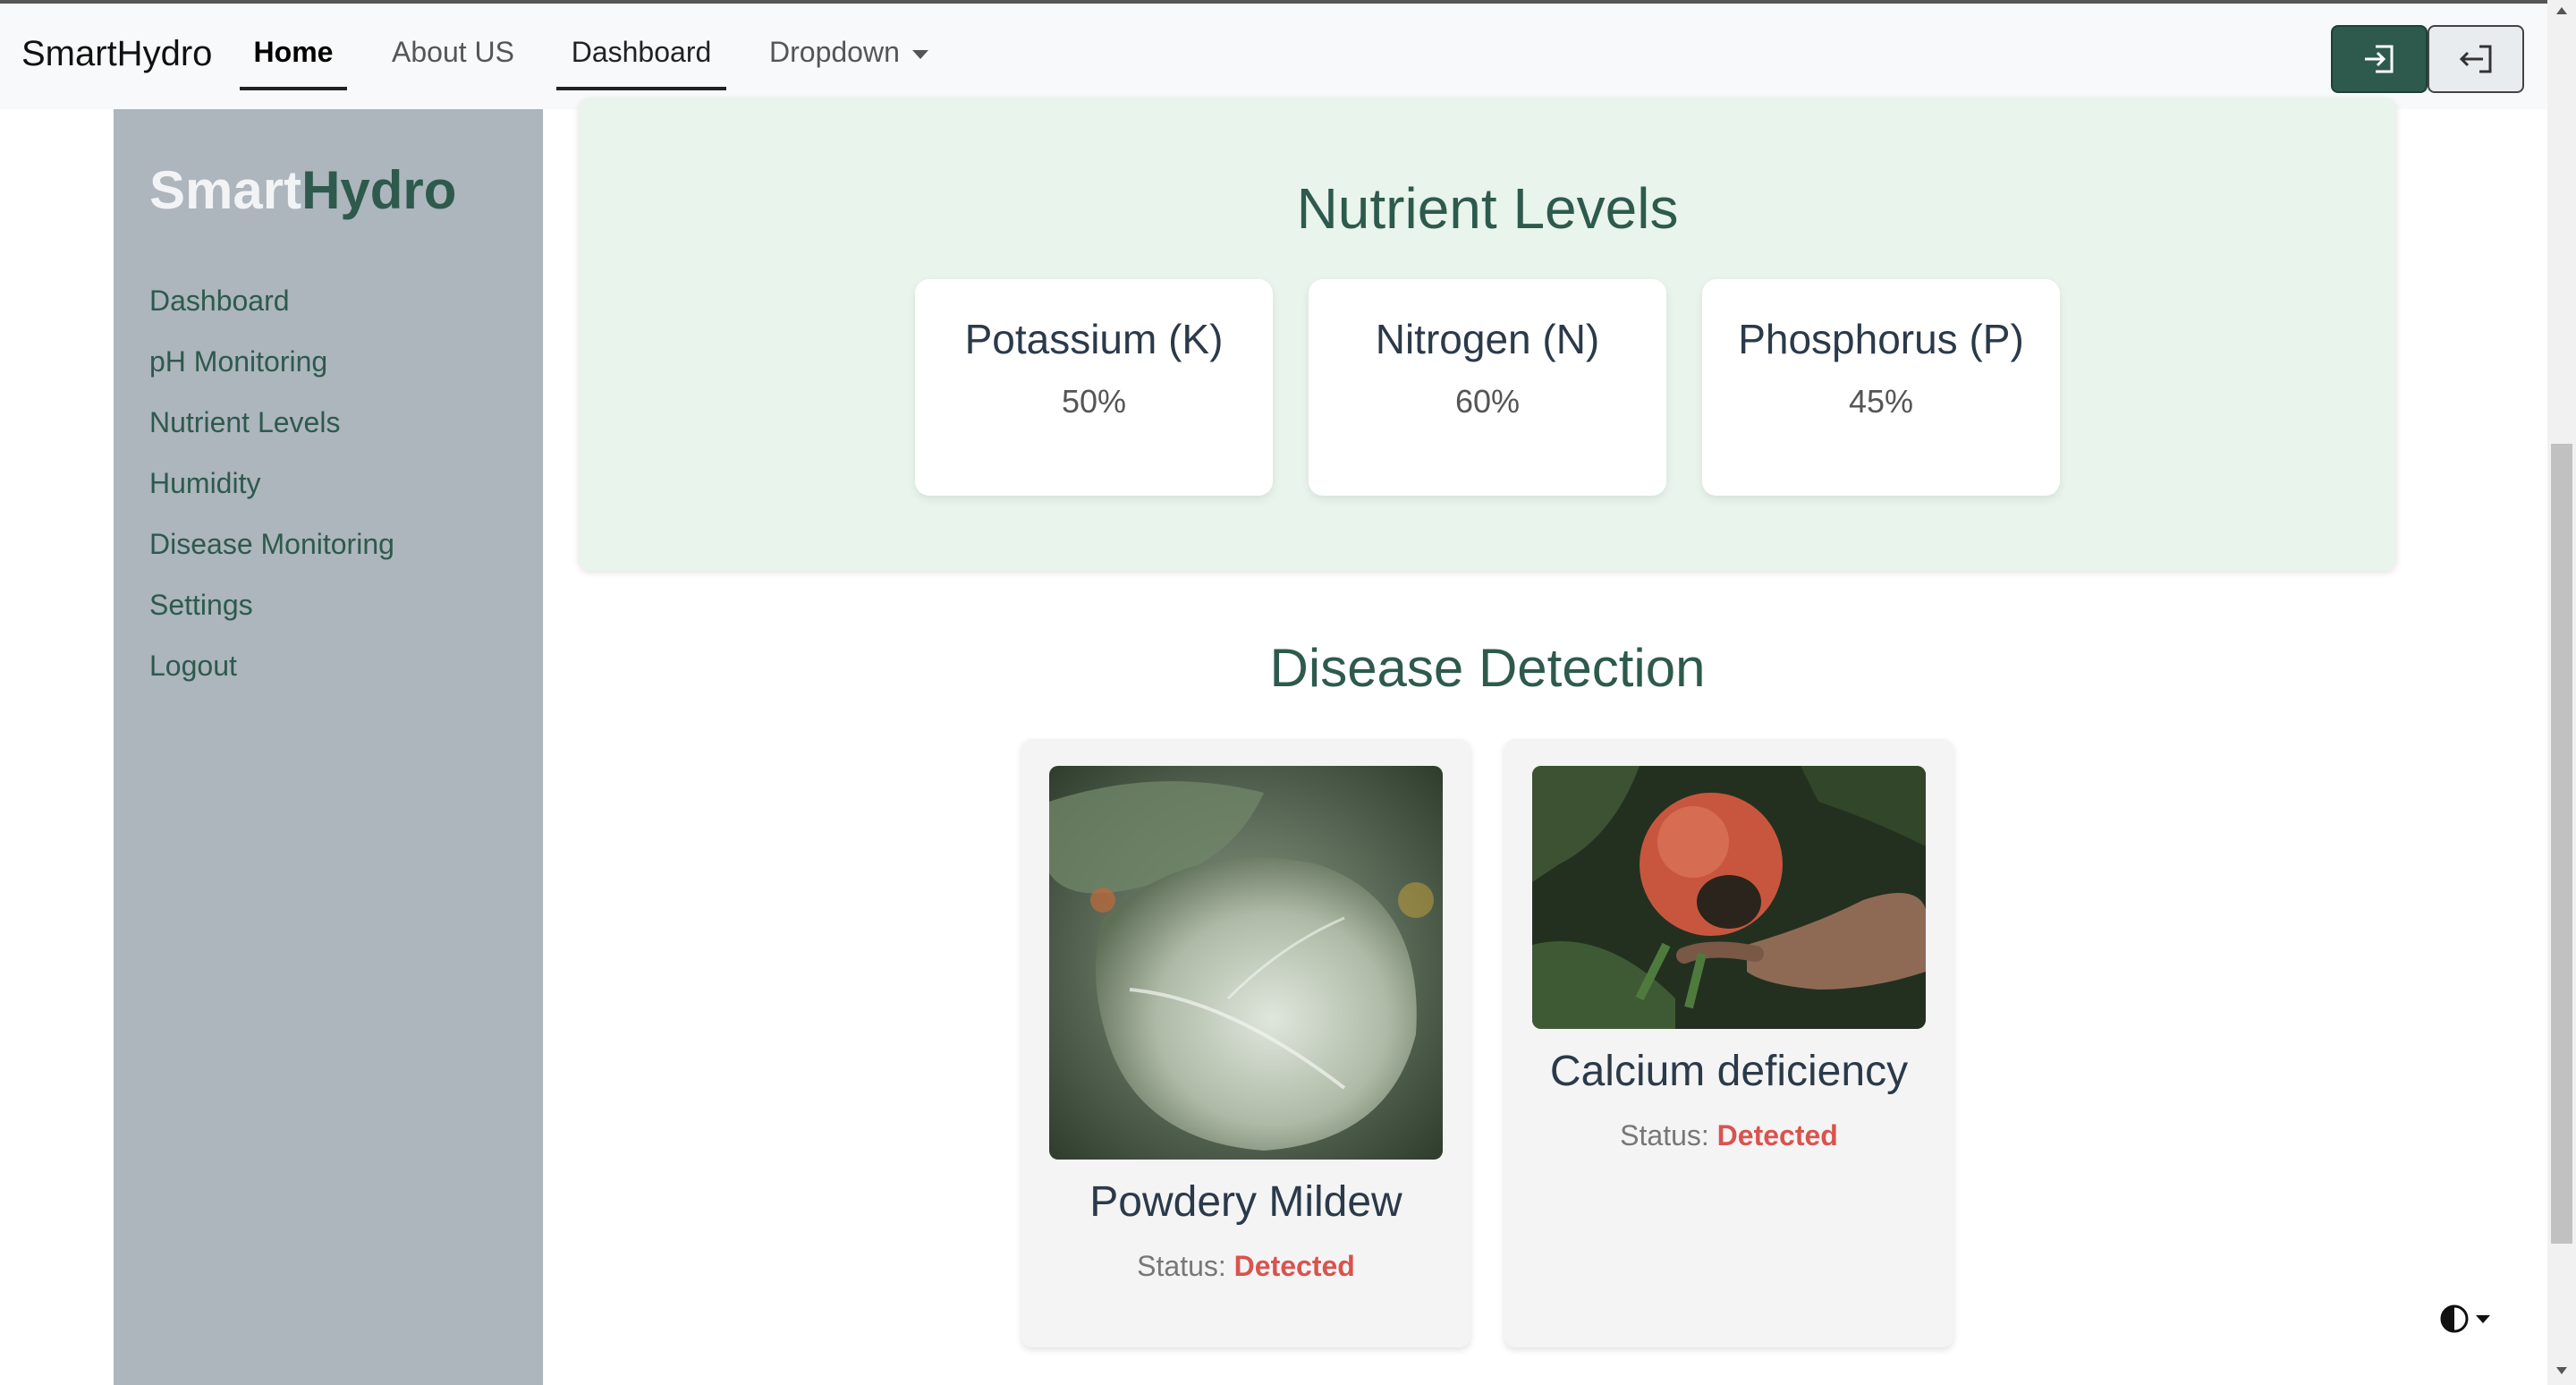 Image resolution: width=2576 pixels, height=1385 pixels. Describe the element at coordinates (2454, 1318) in the screenshot. I see `contrast-icon` at that location.